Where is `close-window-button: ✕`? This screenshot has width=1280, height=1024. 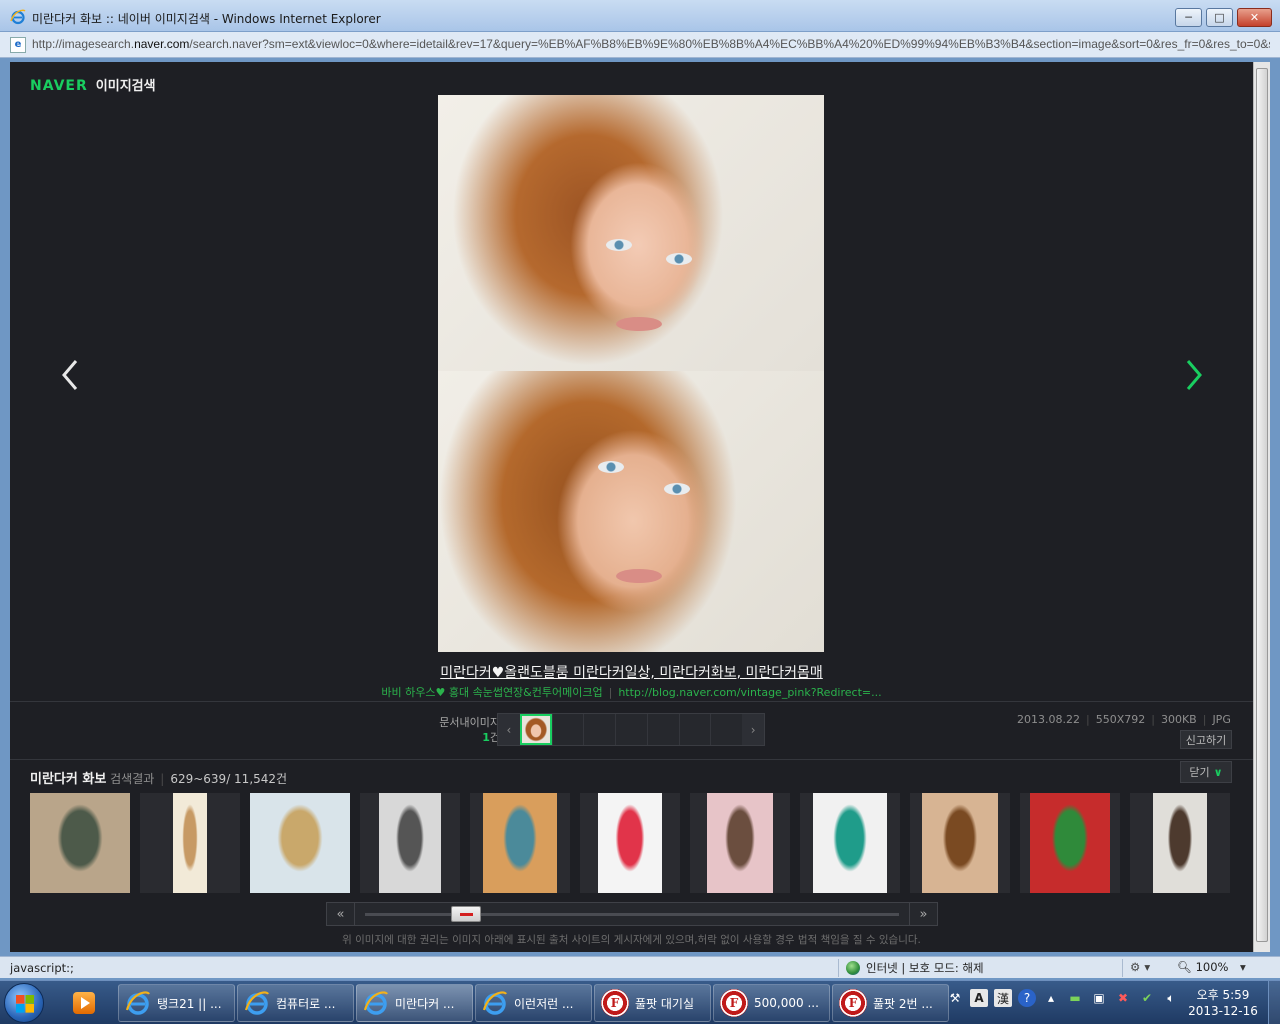
close-window-button: ✕ is located at coordinates (1254, 17).